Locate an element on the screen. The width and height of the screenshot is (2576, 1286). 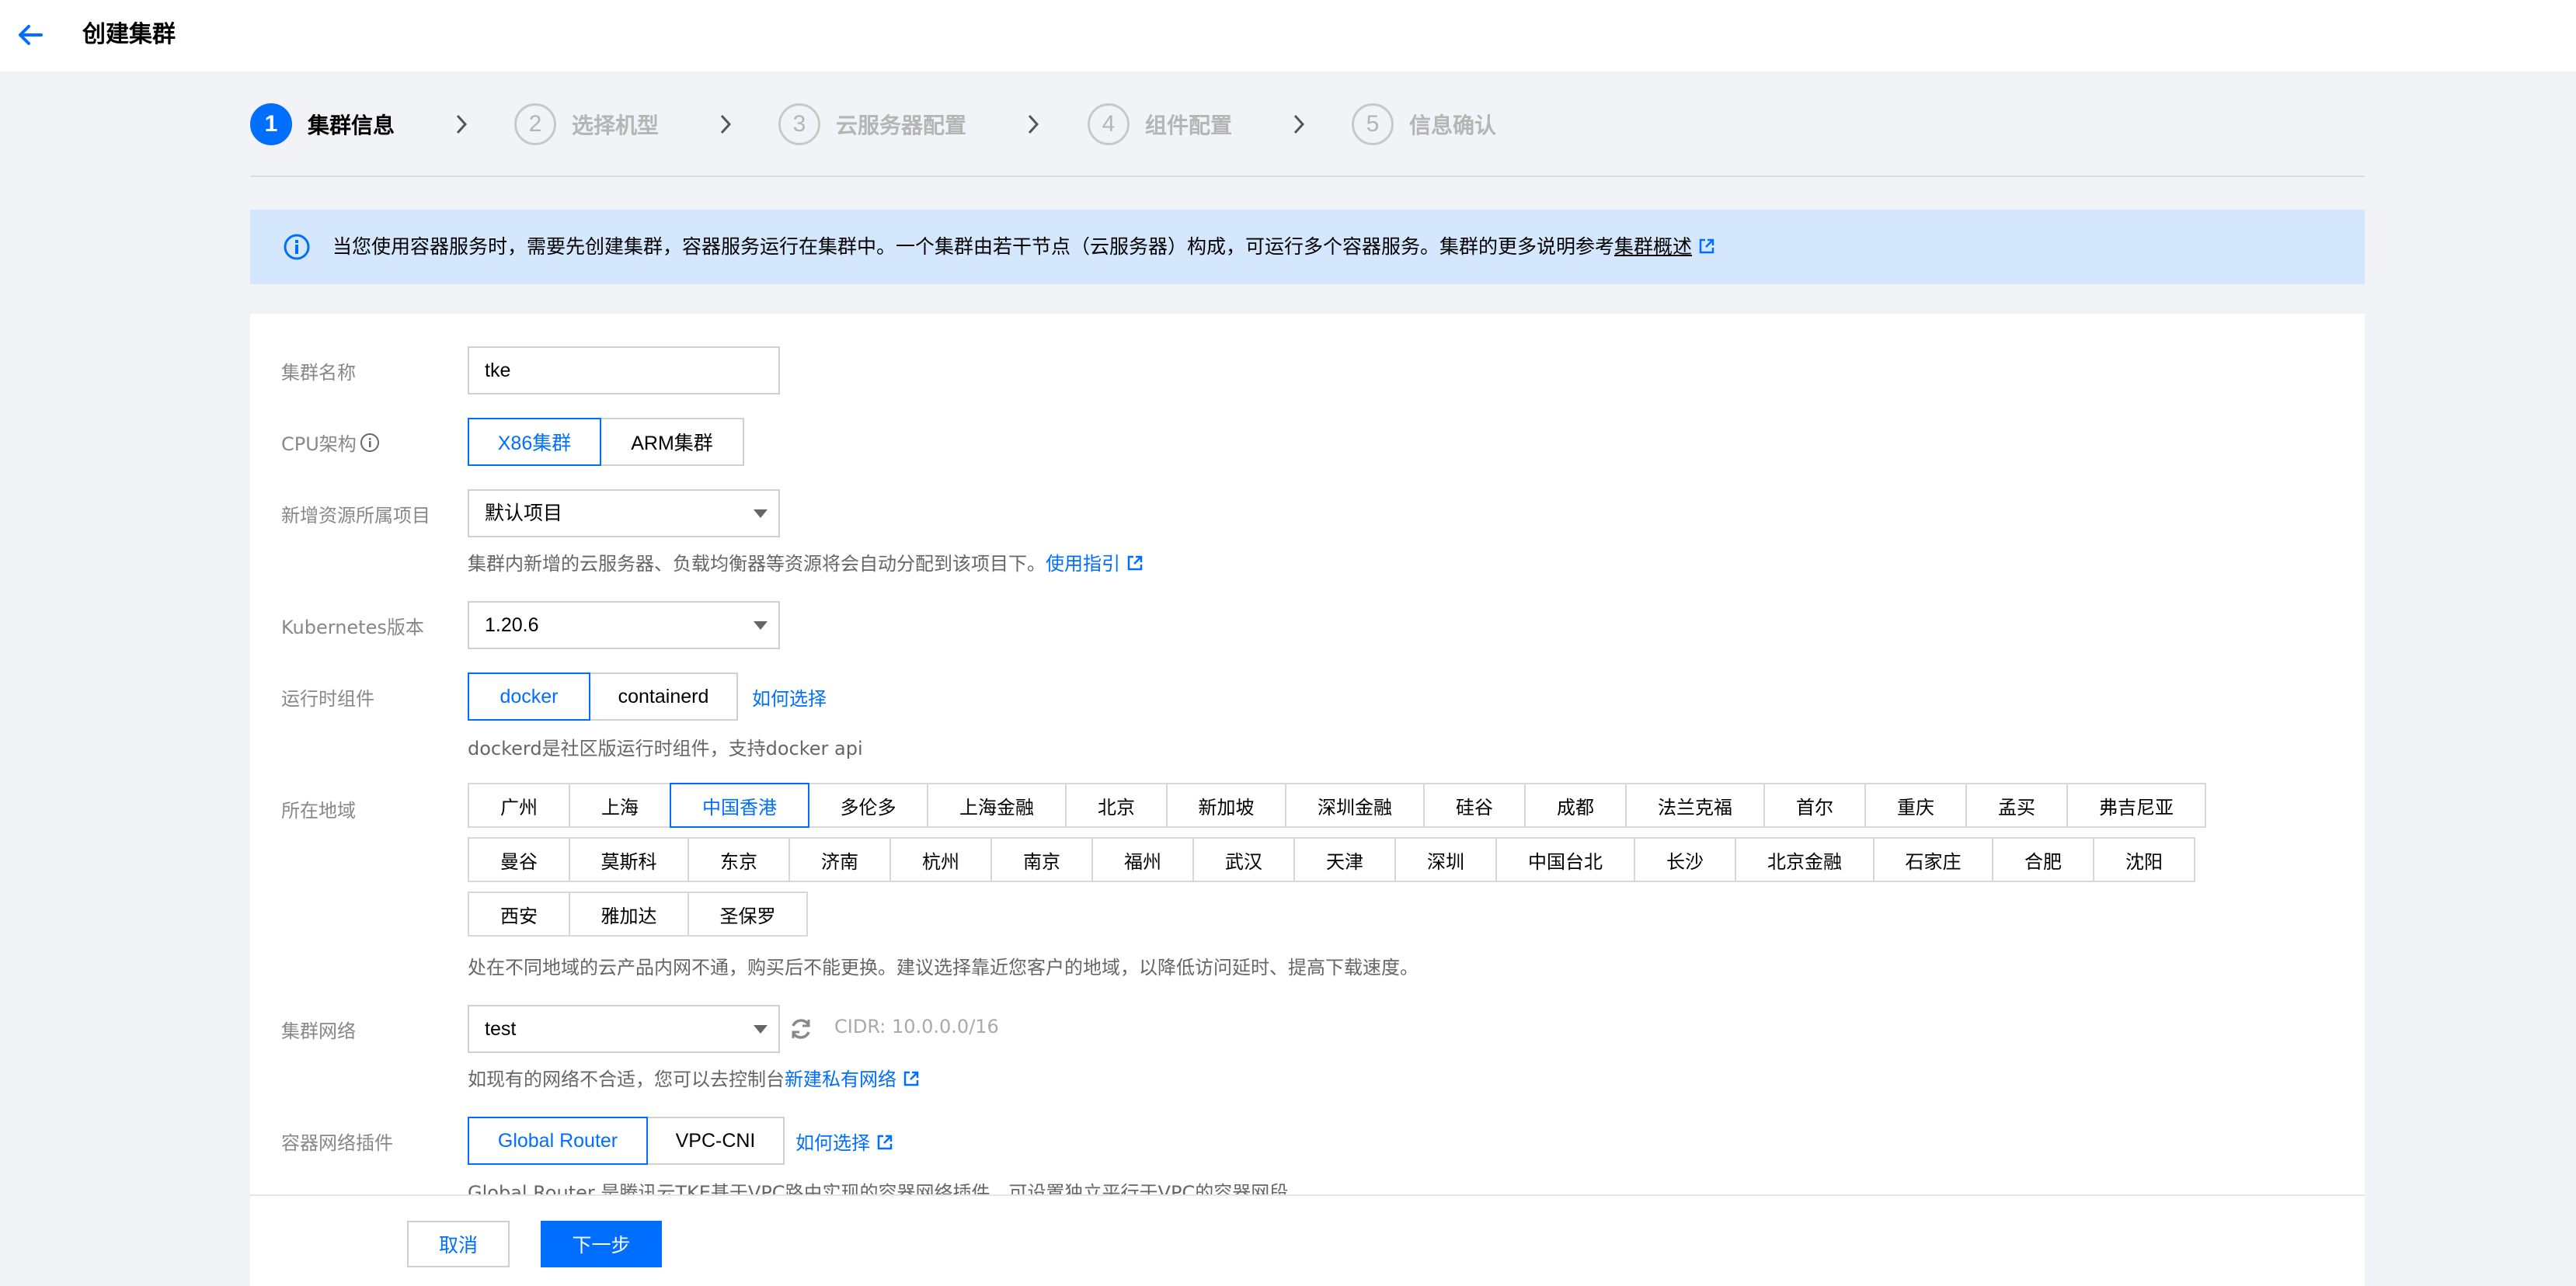
region-option: 长沙 is located at coordinates (1685, 859).